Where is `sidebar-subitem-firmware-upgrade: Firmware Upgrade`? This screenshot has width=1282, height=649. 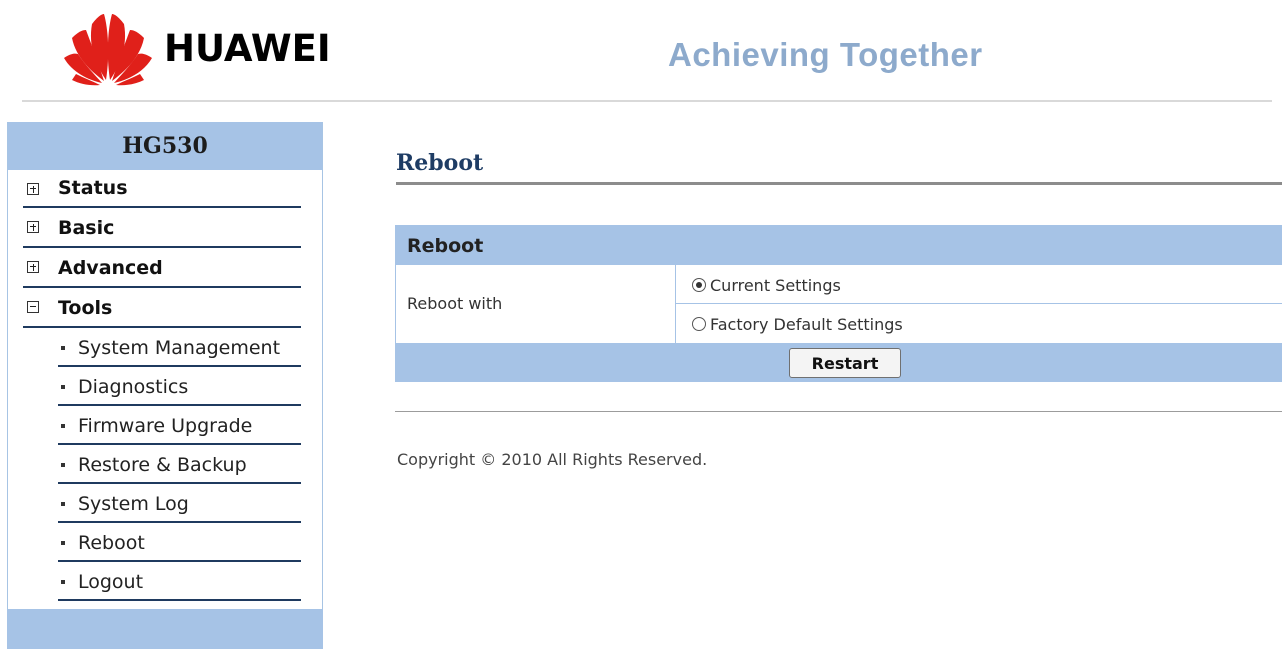 sidebar-subitem-firmware-upgrade: Firmware Upgrade is located at coordinates (179, 425).